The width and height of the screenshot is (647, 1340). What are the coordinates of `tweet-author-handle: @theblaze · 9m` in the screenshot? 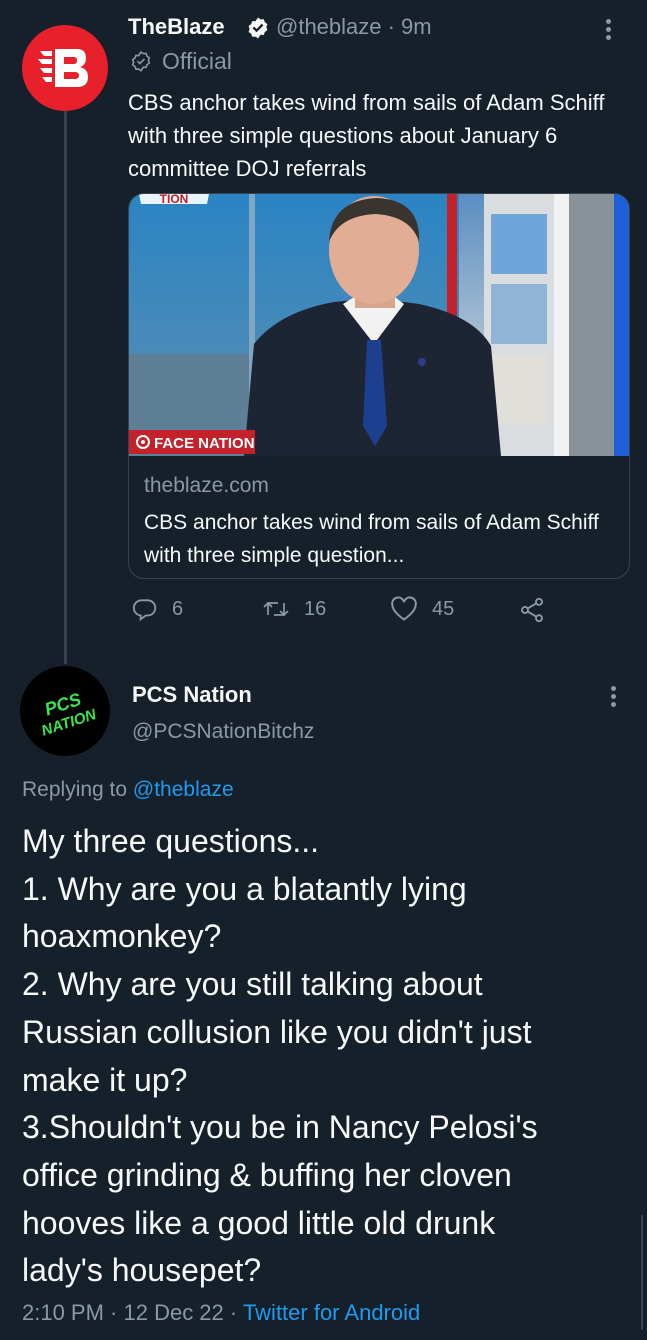 It's located at (354, 27).